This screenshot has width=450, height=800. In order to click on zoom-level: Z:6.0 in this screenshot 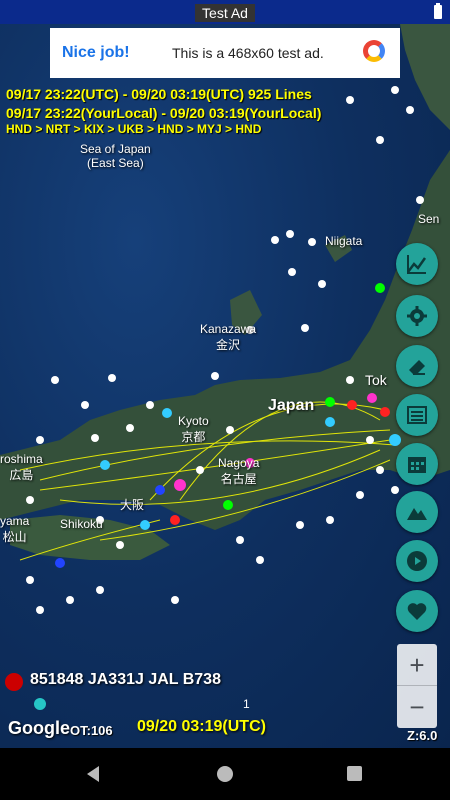, I will do `click(422, 735)`.